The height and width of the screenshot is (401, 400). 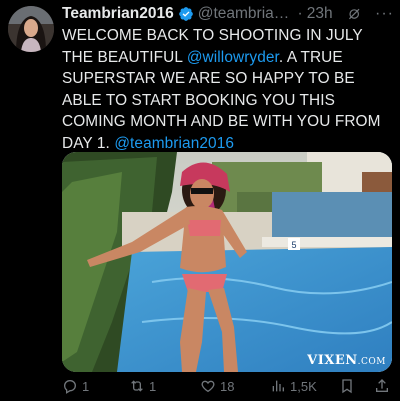 I want to click on mention-link: @teambrian2016, so click(x=174, y=143).